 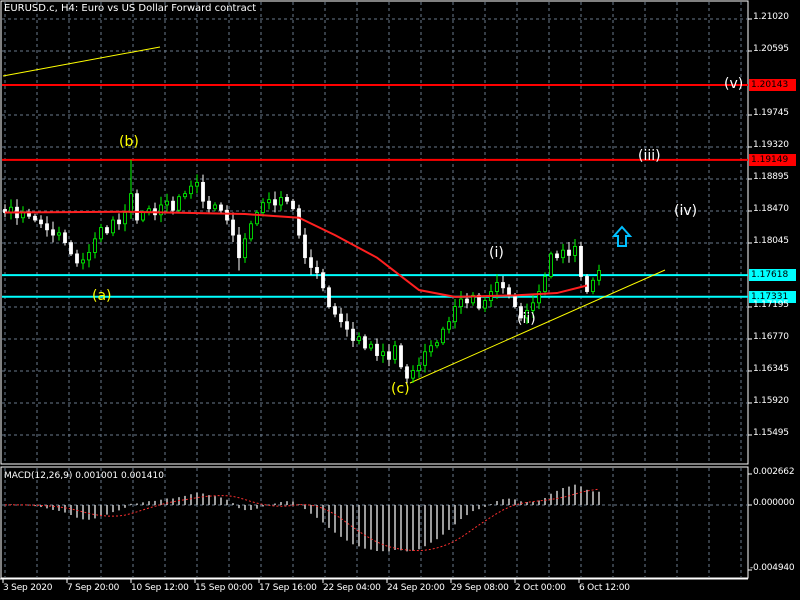 I want to click on price-tick-label: 1.16770, so click(x=771, y=336).